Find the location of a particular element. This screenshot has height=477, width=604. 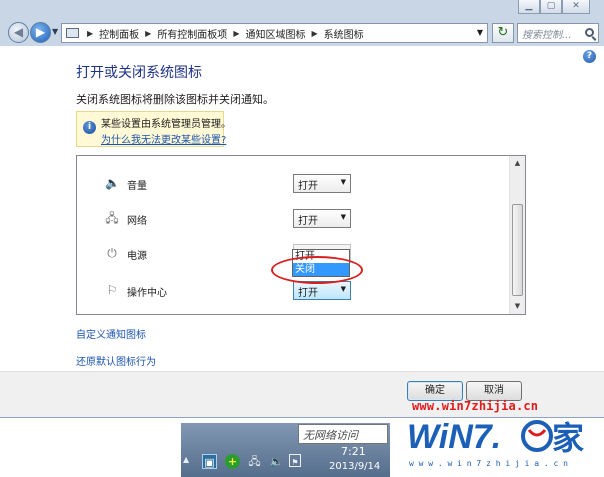

close-button: ✕ is located at coordinates (576, 7).